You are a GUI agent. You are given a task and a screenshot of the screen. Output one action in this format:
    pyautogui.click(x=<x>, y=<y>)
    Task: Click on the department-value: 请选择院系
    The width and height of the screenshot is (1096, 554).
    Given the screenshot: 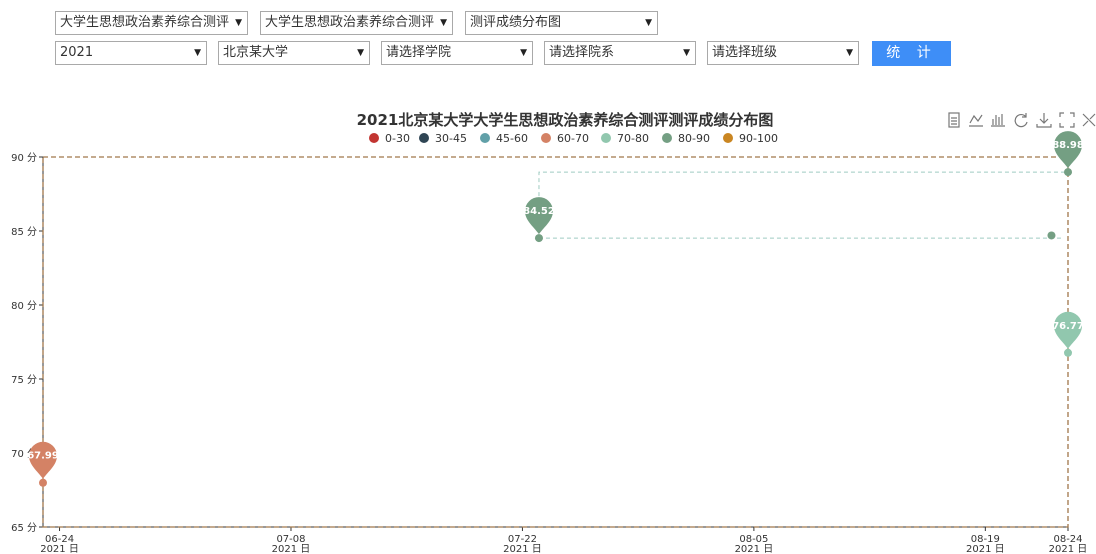 What is the action you would take?
    pyautogui.click(x=582, y=52)
    